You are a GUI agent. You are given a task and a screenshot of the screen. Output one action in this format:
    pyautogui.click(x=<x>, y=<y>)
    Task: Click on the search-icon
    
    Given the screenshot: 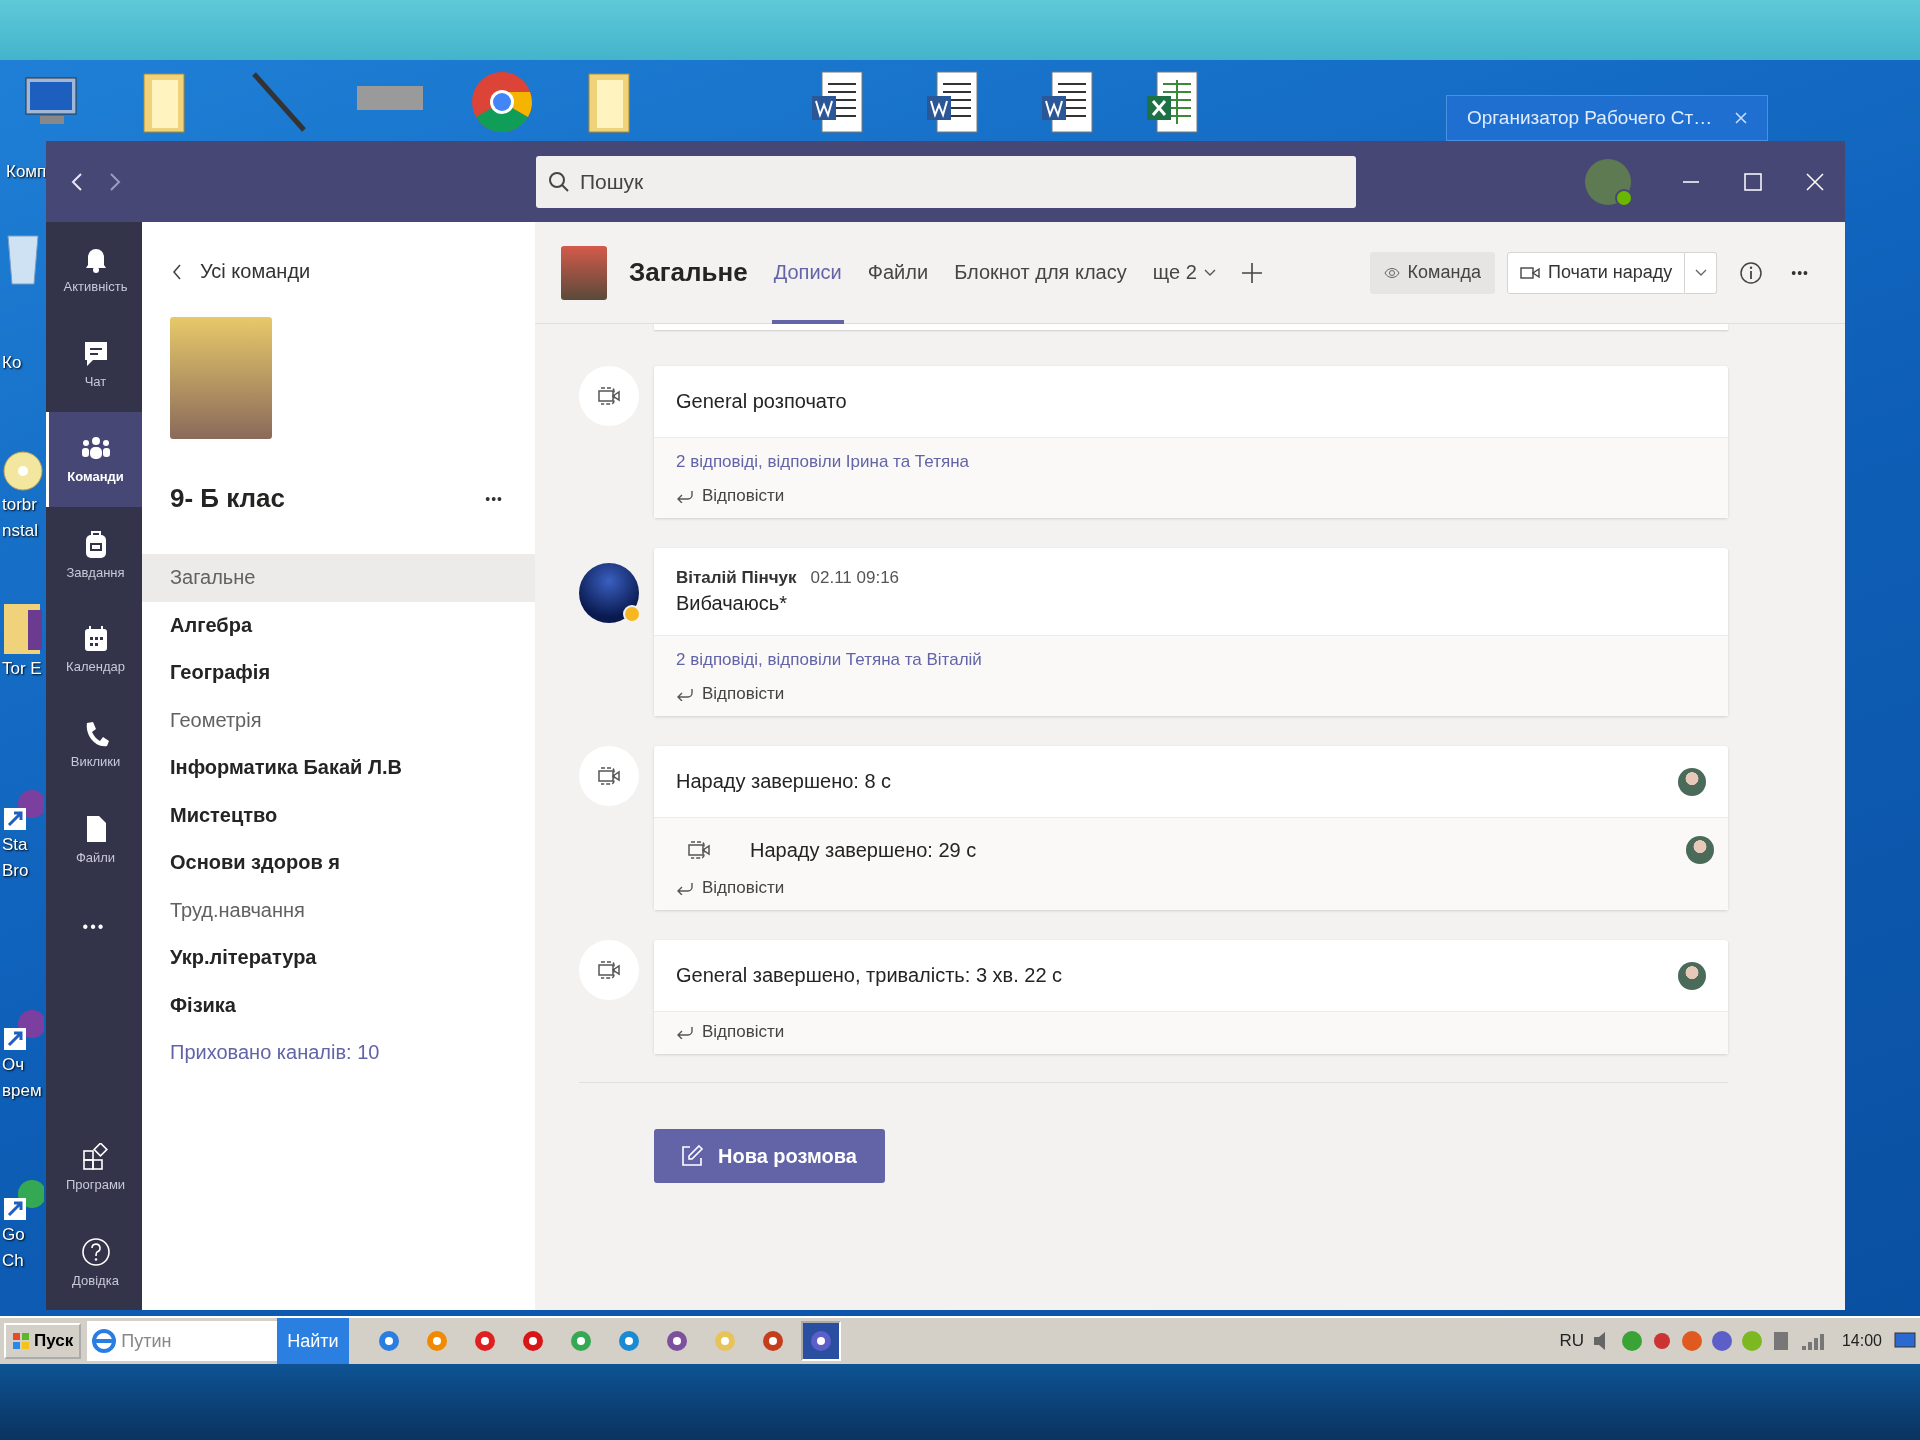 What is the action you would take?
    pyautogui.click(x=559, y=181)
    